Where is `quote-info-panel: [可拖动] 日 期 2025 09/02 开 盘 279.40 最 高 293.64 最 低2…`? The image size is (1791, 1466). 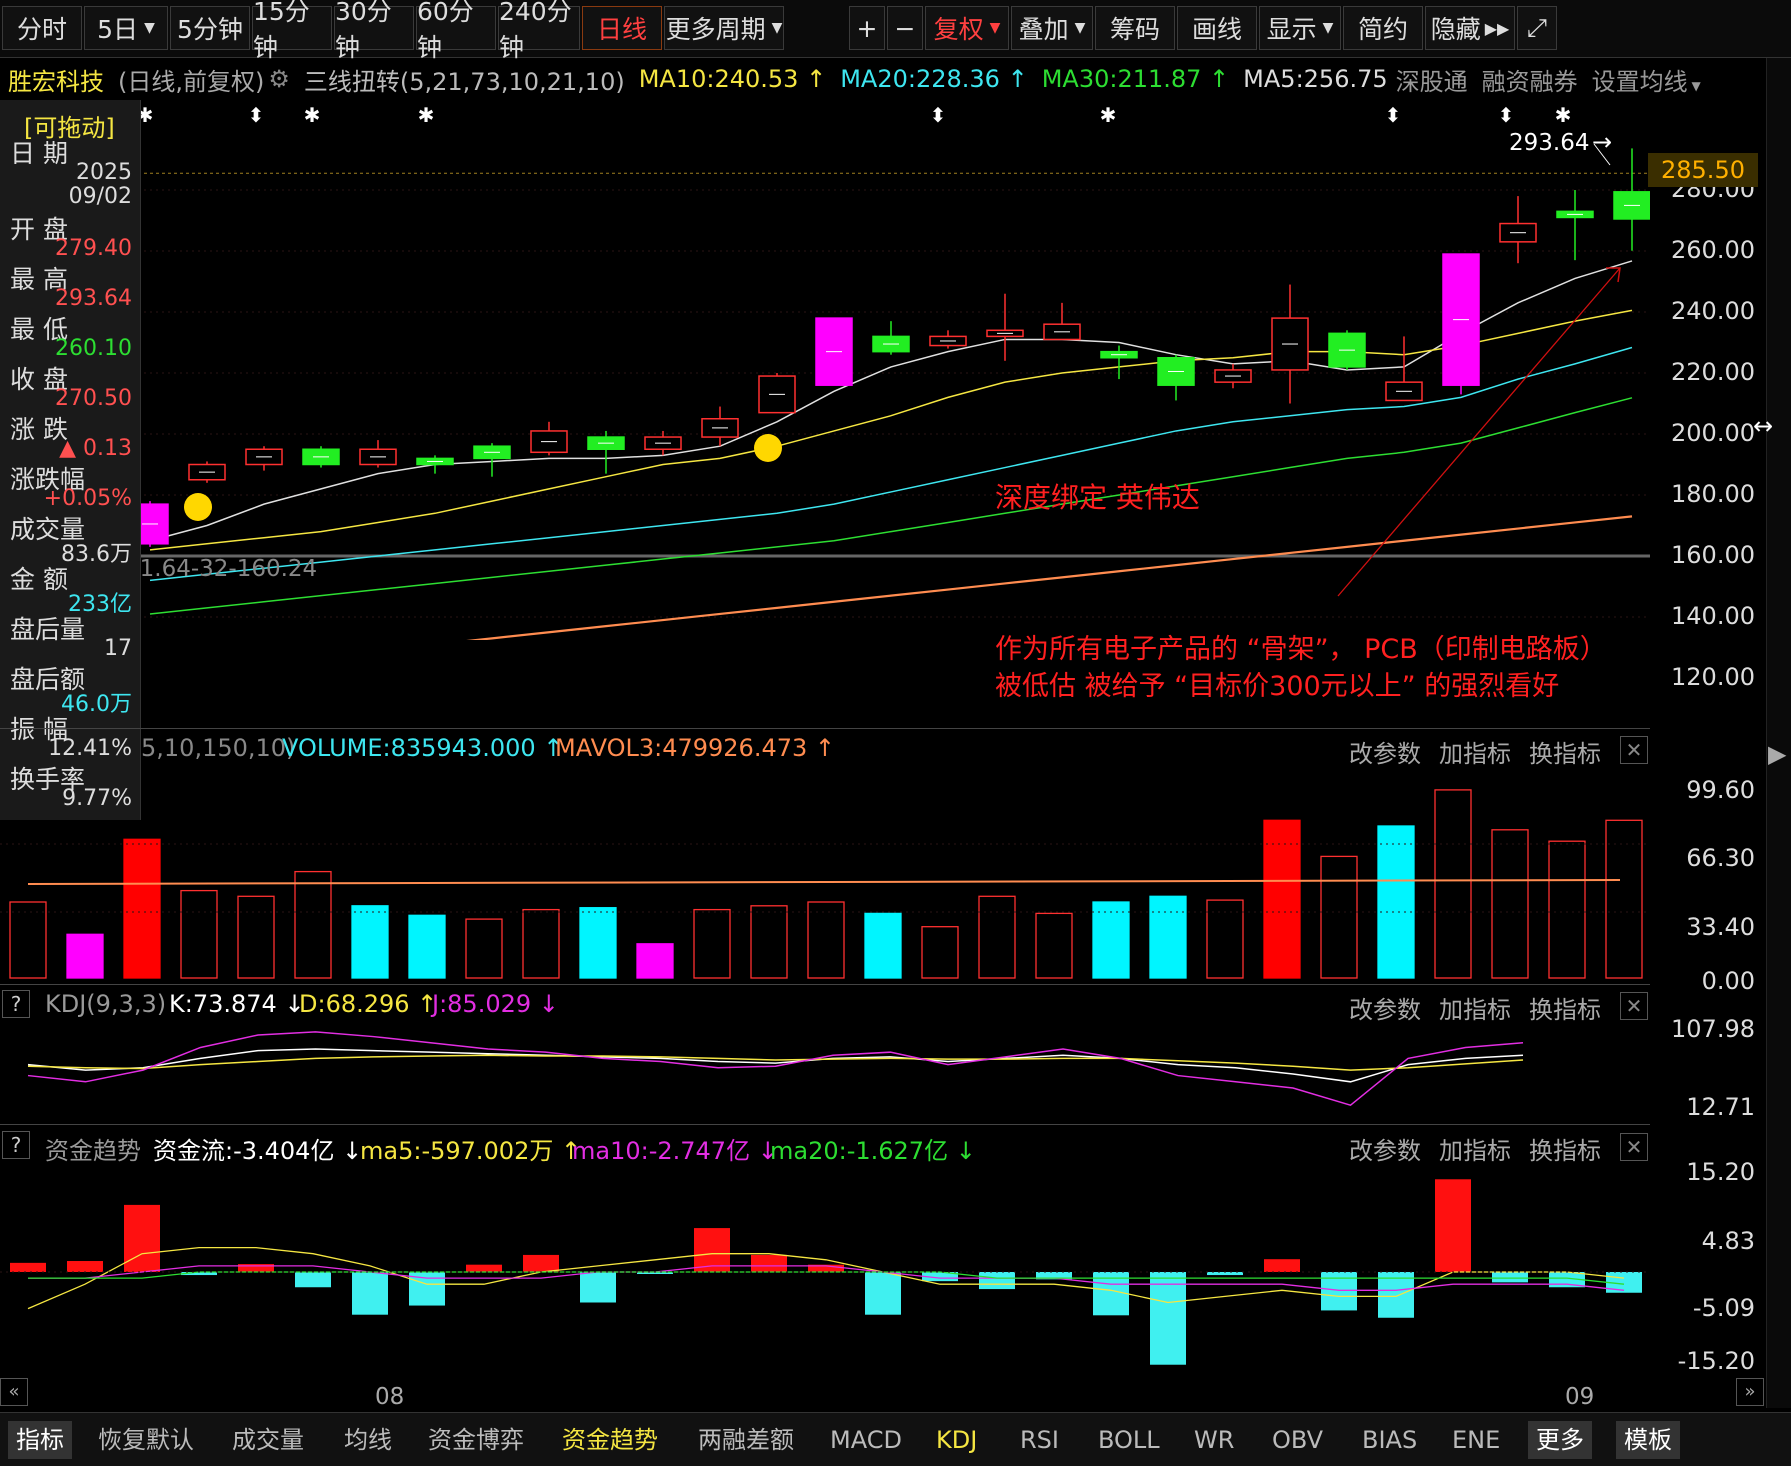
quote-info-panel: [可拖动] 日 期 2025 09/02 开 盘 279.40 最 高 293.64 最 低2… is located at coordinates (70, 460).